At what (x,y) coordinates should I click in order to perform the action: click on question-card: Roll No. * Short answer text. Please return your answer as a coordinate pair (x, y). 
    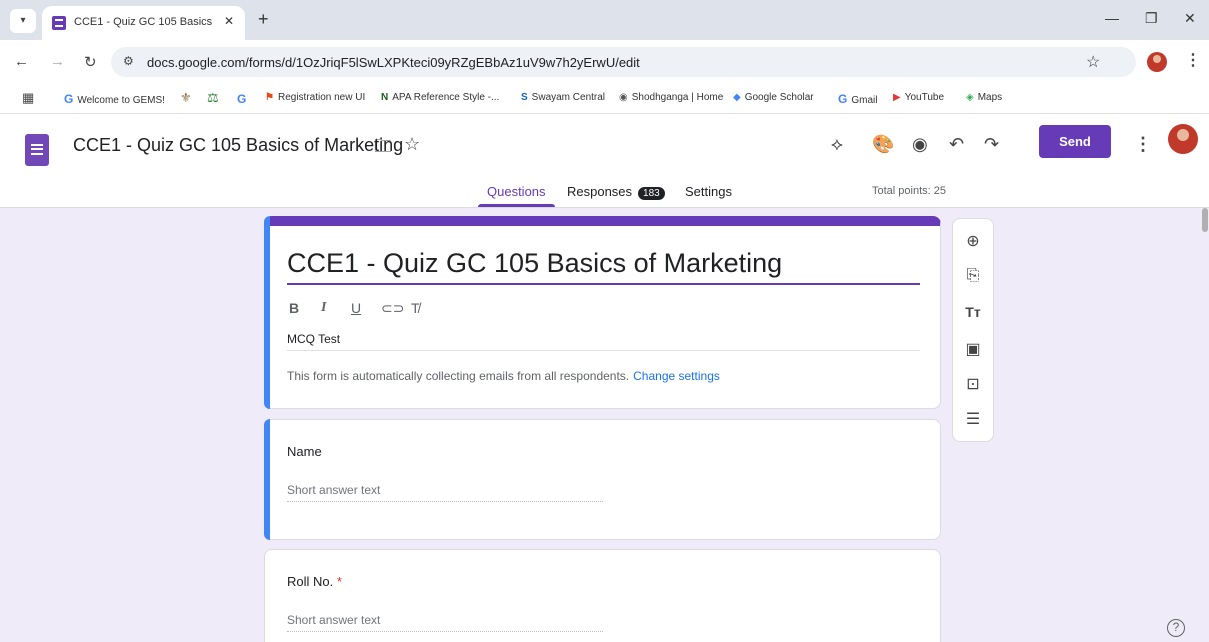
    Looking at the image, I should click on (602, 595).